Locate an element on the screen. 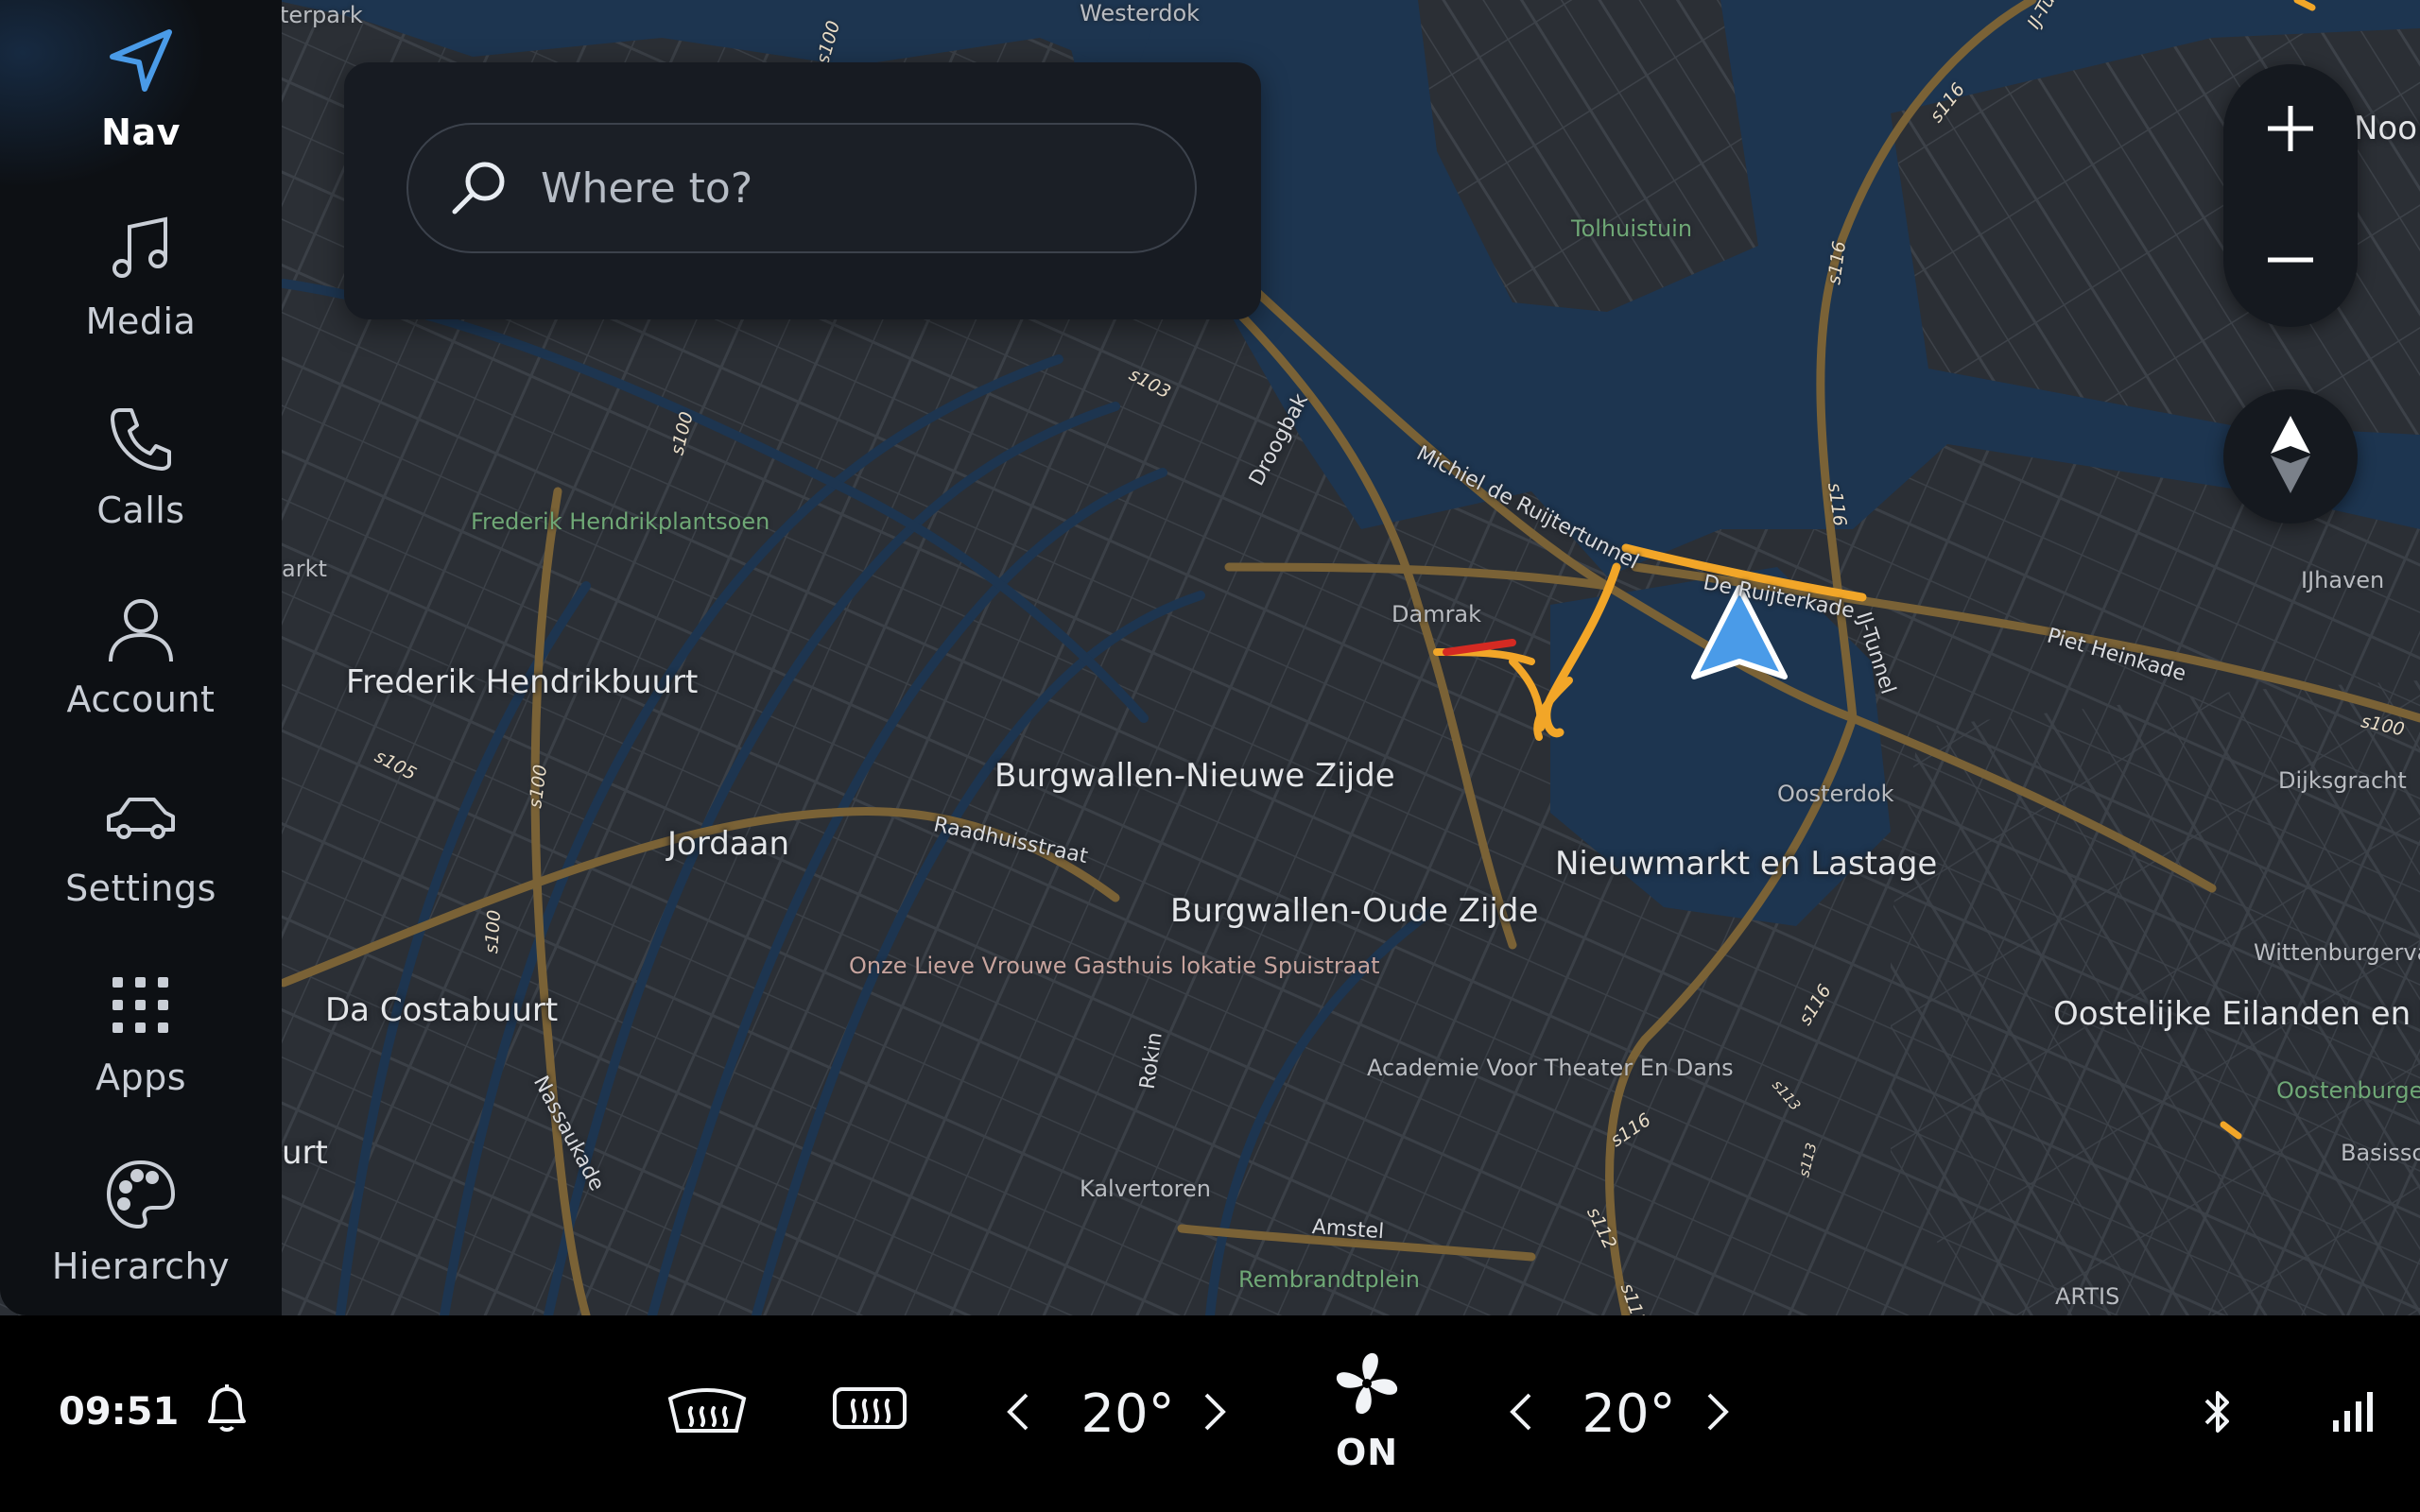 This screenshot has height=1512, width=2420. rear-defrost-button is located at coordinates (870, 1412).